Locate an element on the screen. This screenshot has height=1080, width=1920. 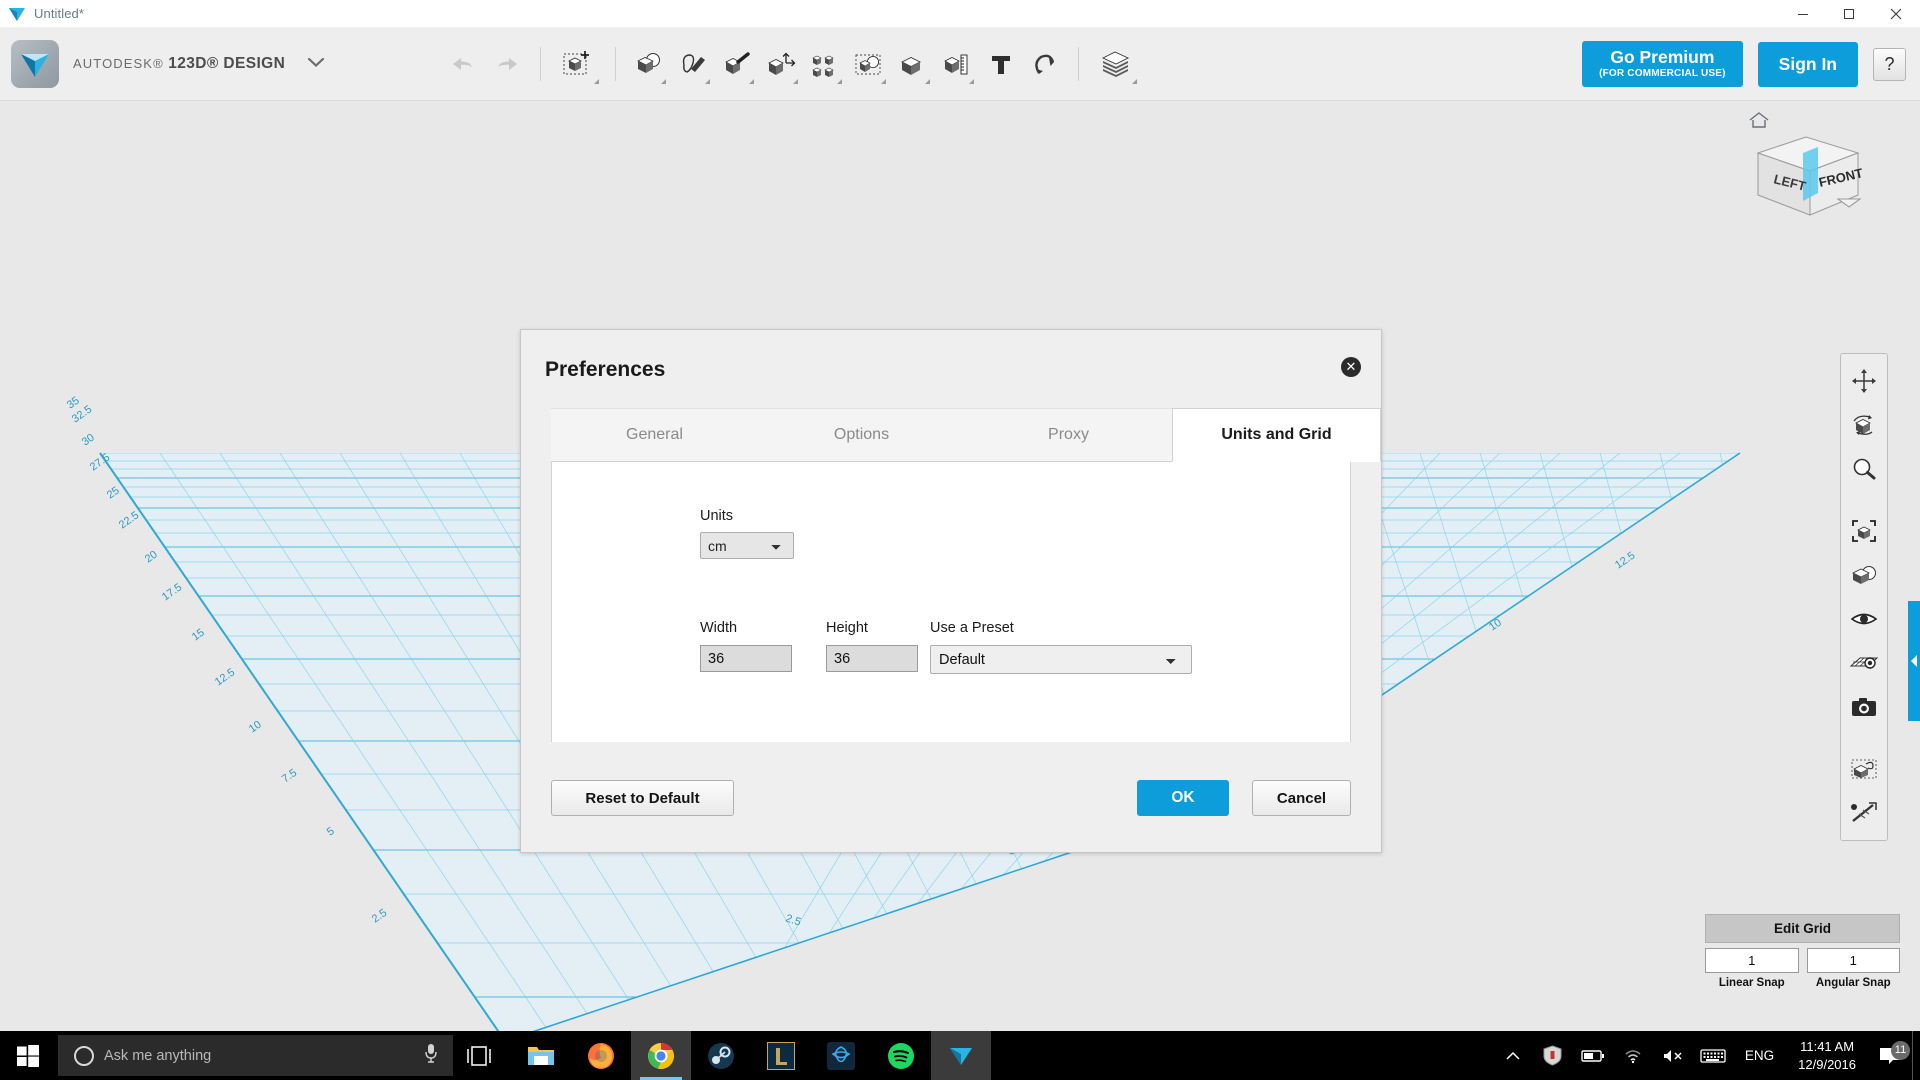
undo-arrow-icon is located at coordinates (463, 64).